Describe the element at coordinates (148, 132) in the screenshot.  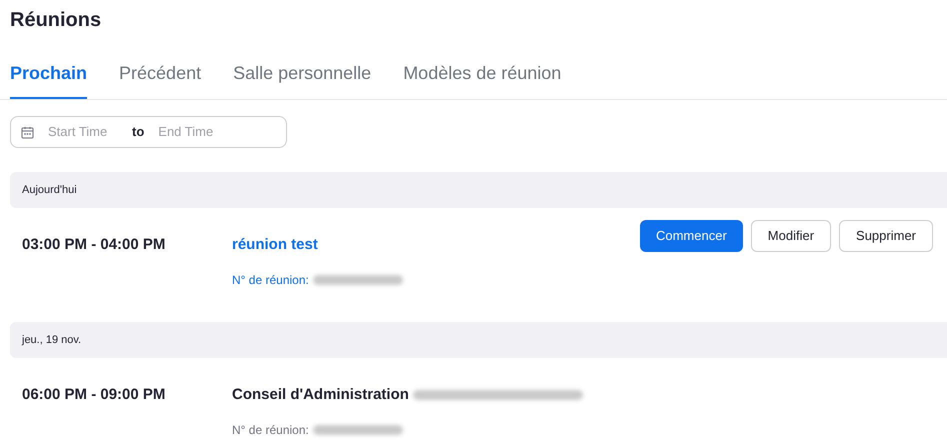
I see `date-range-field: Start Time to End Time` at that location.